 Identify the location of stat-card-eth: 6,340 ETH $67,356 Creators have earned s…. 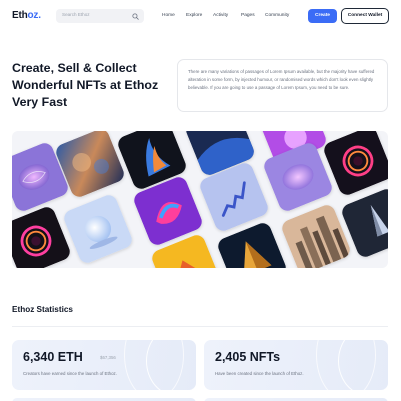
(104, 365).